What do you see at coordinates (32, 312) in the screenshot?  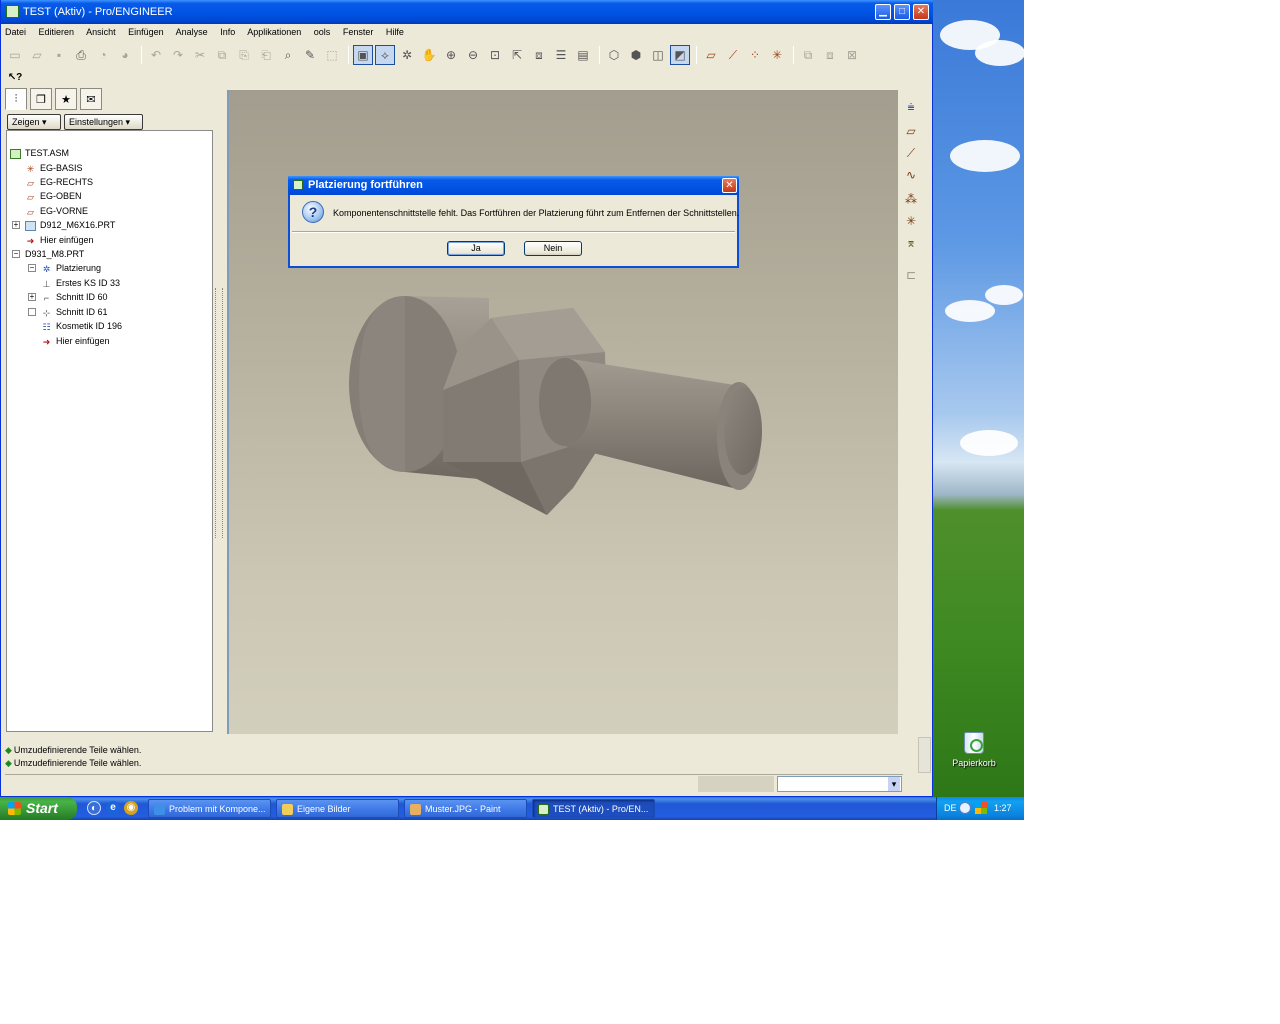 I see `expand-toggle` at bounding box center [32, 312].